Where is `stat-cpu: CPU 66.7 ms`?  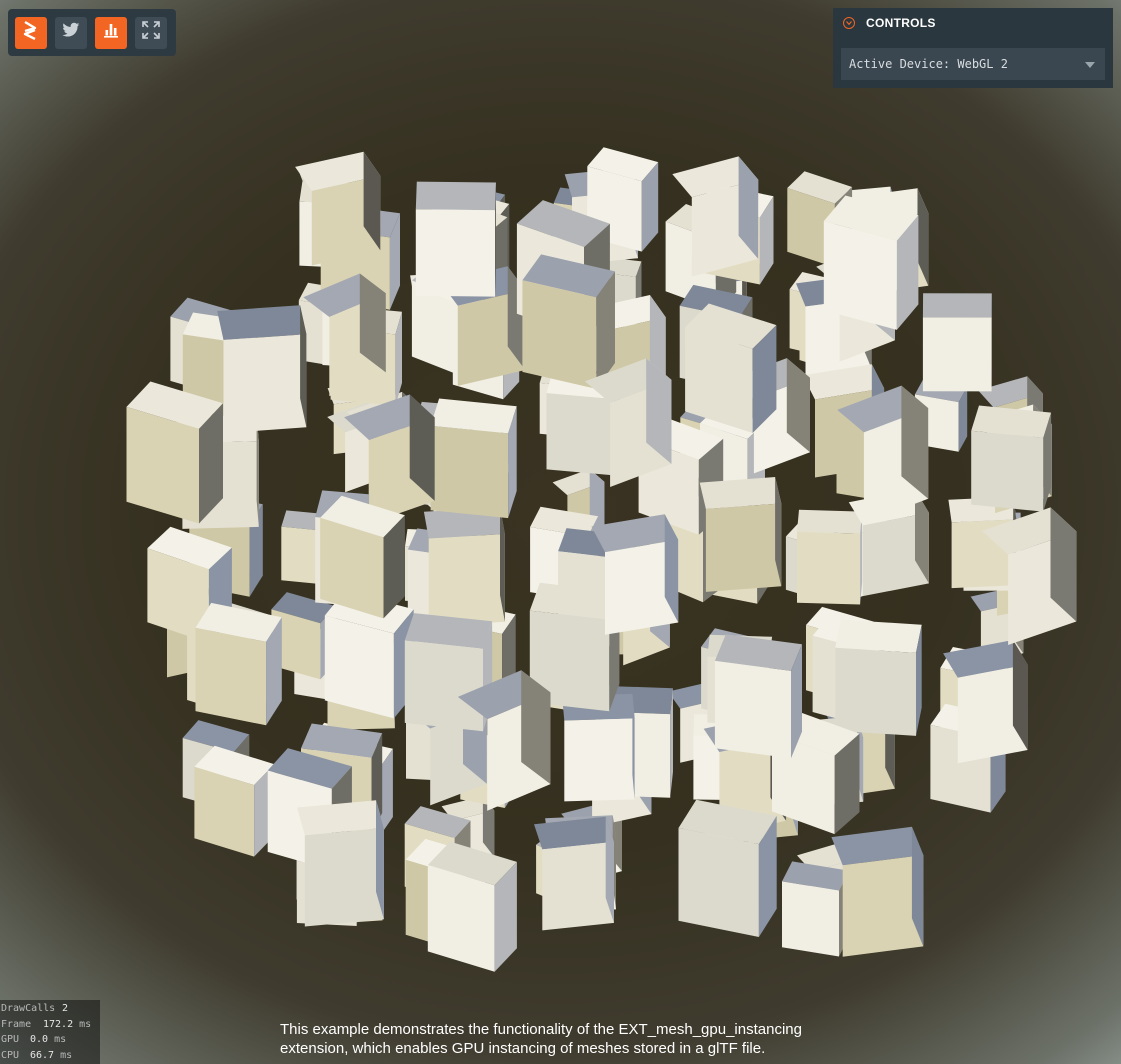
stat-cpu: CPU 66.7 ms is located at coordinates (37, 1055).